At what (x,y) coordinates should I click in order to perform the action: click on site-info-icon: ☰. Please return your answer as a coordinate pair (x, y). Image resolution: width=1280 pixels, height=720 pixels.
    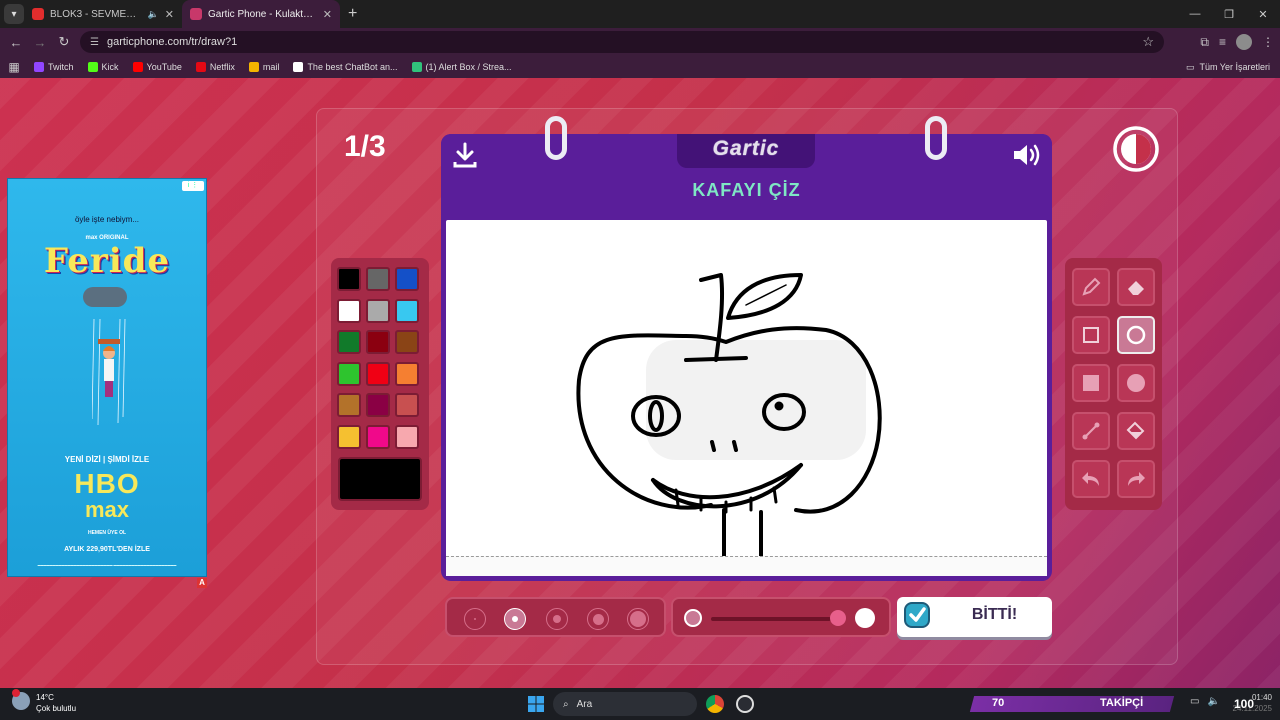
    Looking at the image, I should click on (94, 42).